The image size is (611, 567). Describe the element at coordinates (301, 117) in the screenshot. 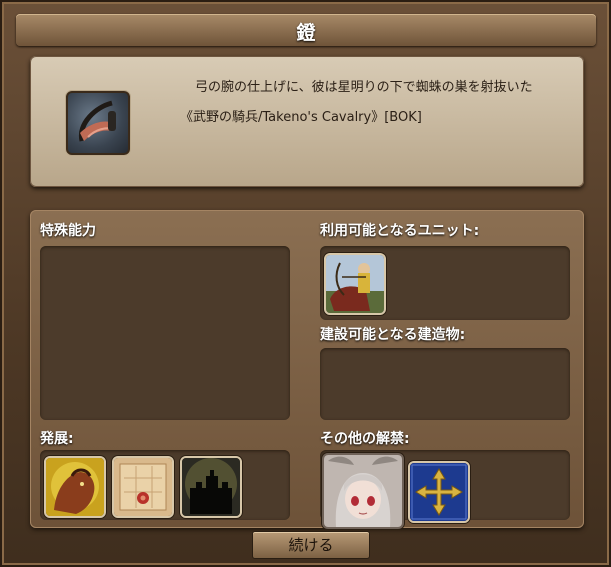

I see `unit-reference: 《武野の騎兵/Takeno's Cavalry》[BOK]` at that location.